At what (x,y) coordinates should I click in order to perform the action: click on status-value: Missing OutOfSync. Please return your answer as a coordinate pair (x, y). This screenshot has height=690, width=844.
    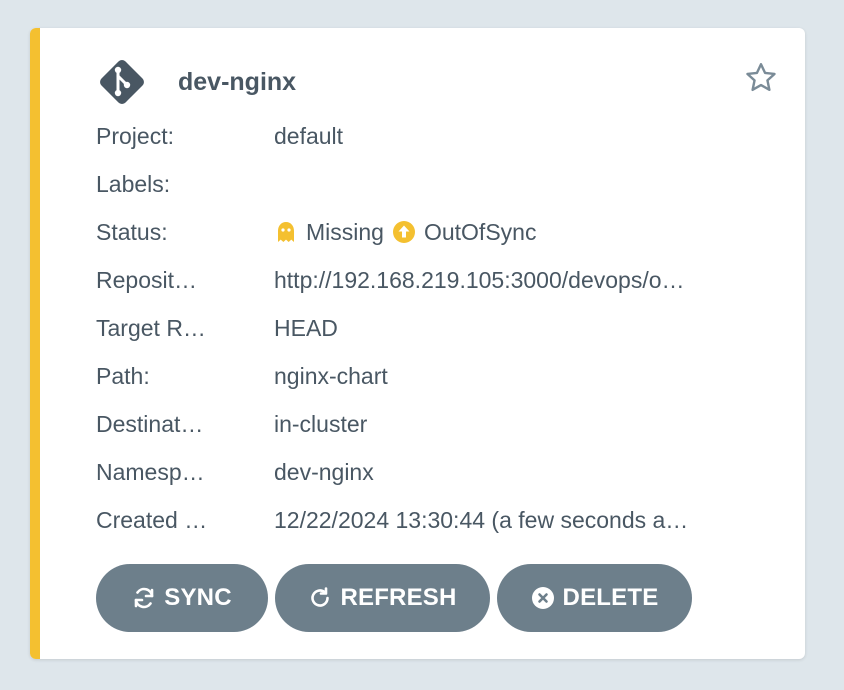
    Looking at the image, I should click on (519, 232).